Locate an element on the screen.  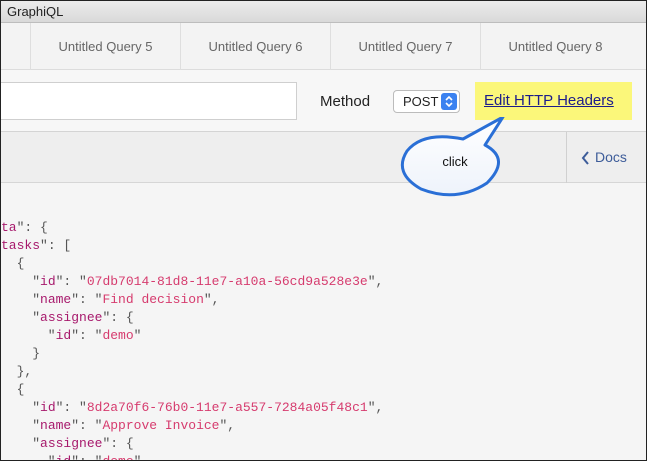
result-line: "name": "Approve Invoice", is located at coordinates (118, 425).